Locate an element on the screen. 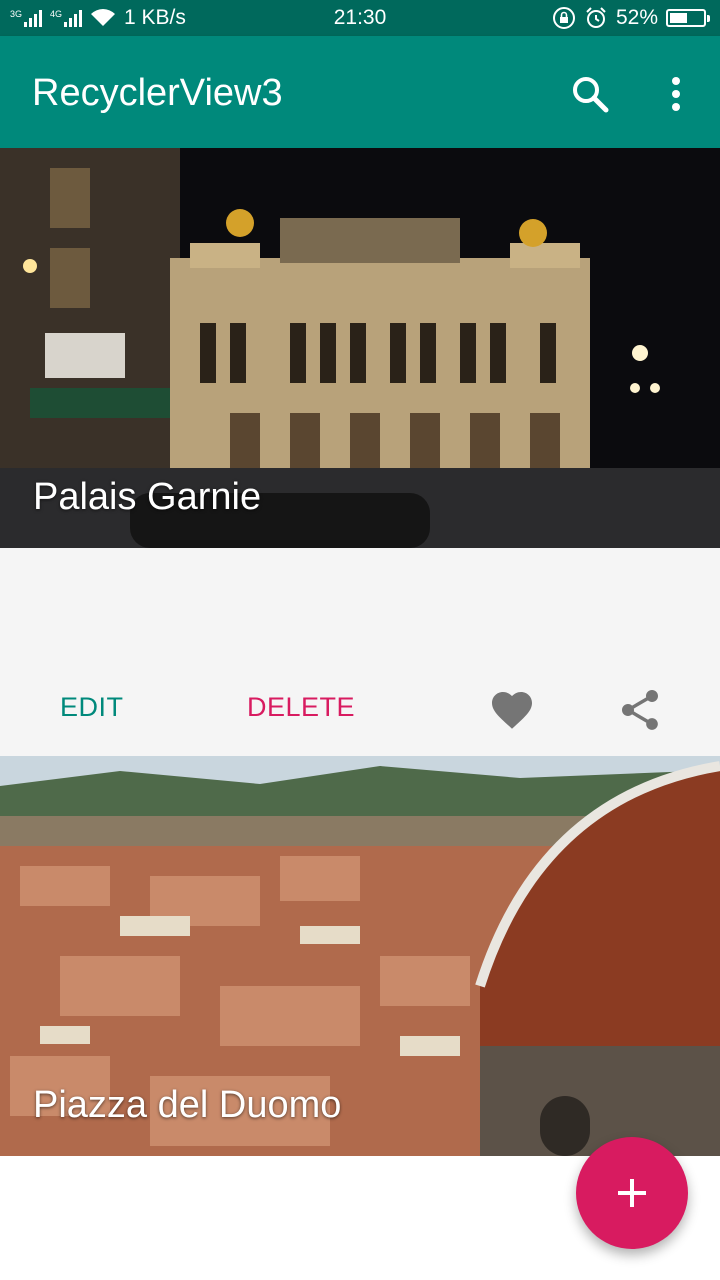 The height and width of the screenshot is (1280, 720). status-right: 52% is located at coordinates (631, 18).